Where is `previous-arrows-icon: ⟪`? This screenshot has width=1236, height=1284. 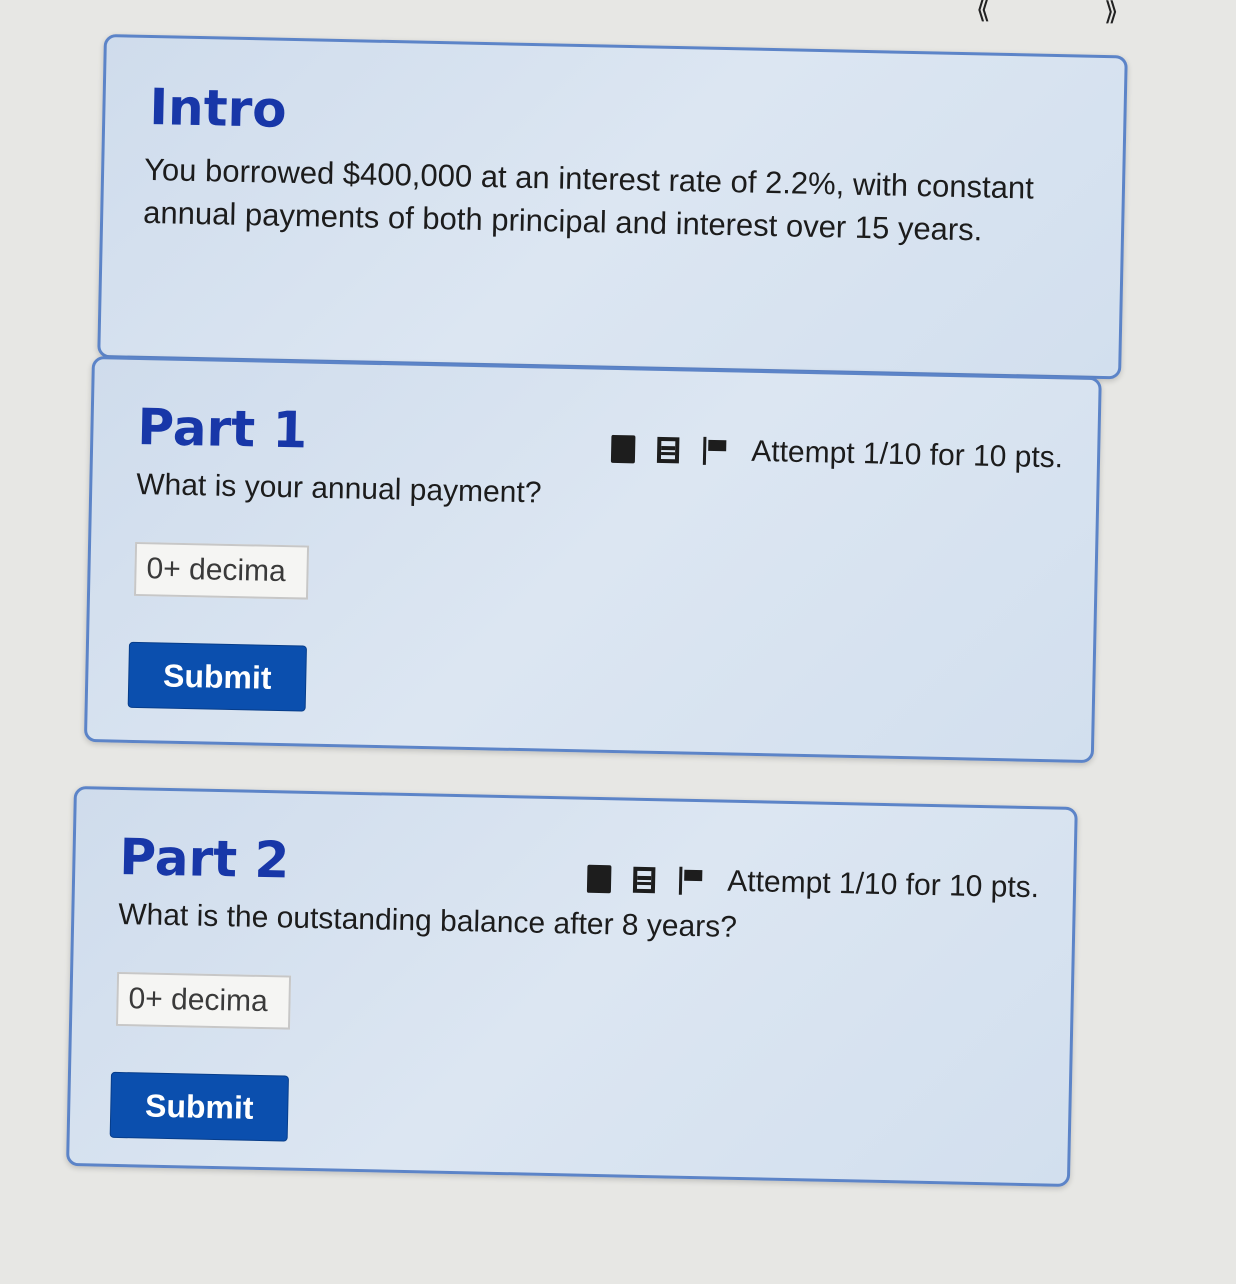 previous-arrows-icon: ⟪ is located at coordinates (983, 11).